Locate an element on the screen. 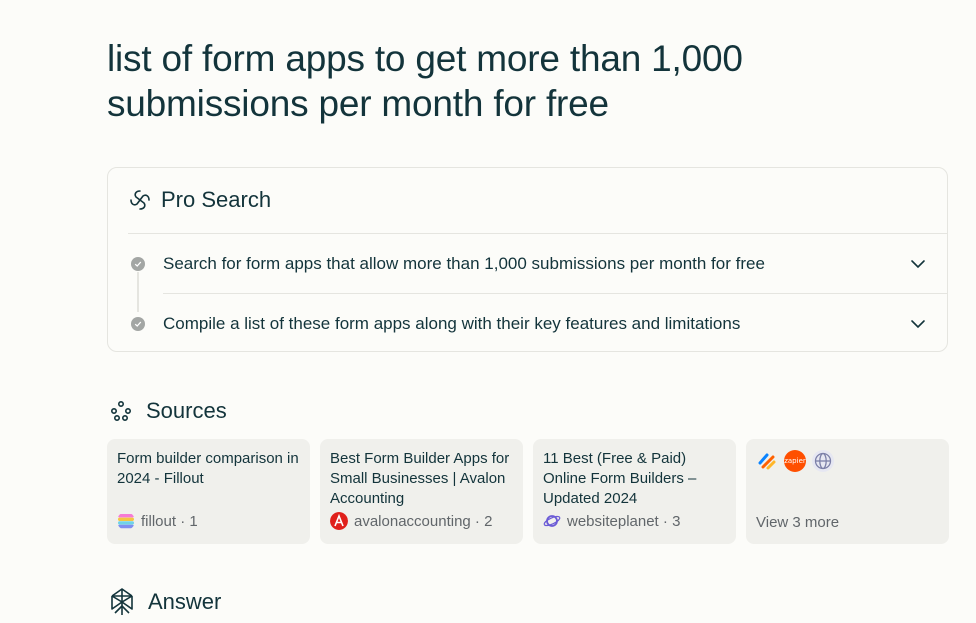  pro-search-title: Pro Search is located at coordinates (216, 199).